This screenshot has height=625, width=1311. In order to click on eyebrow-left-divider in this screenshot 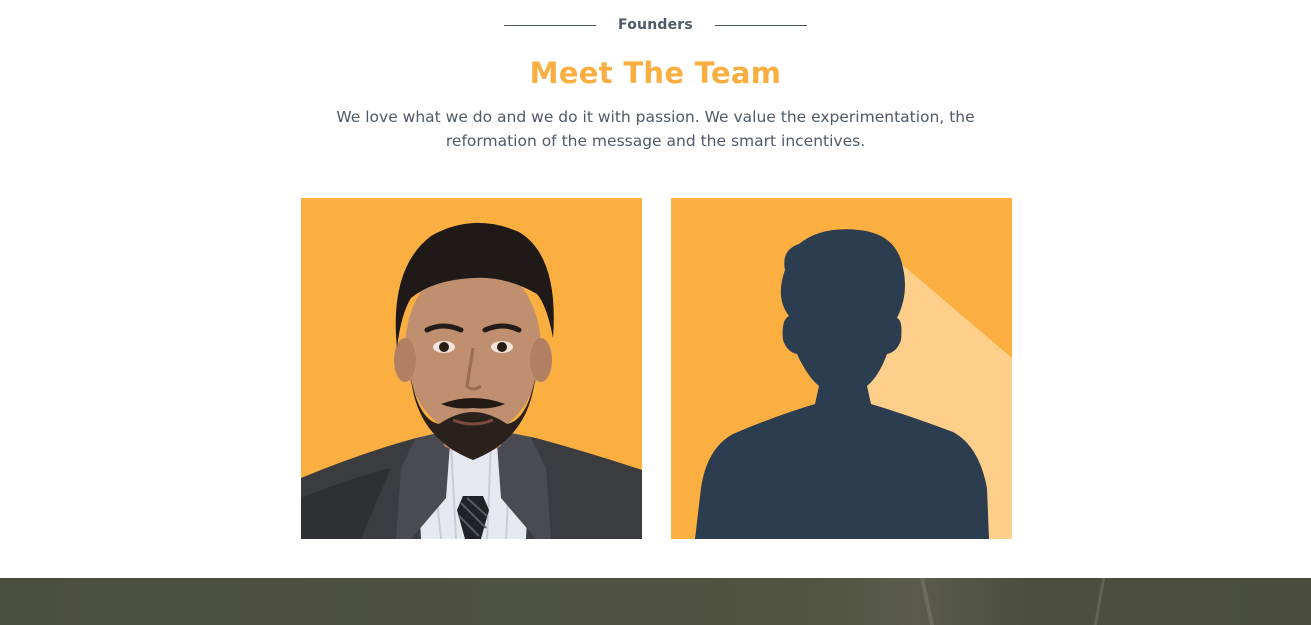, I will do `click(550, 25)`.